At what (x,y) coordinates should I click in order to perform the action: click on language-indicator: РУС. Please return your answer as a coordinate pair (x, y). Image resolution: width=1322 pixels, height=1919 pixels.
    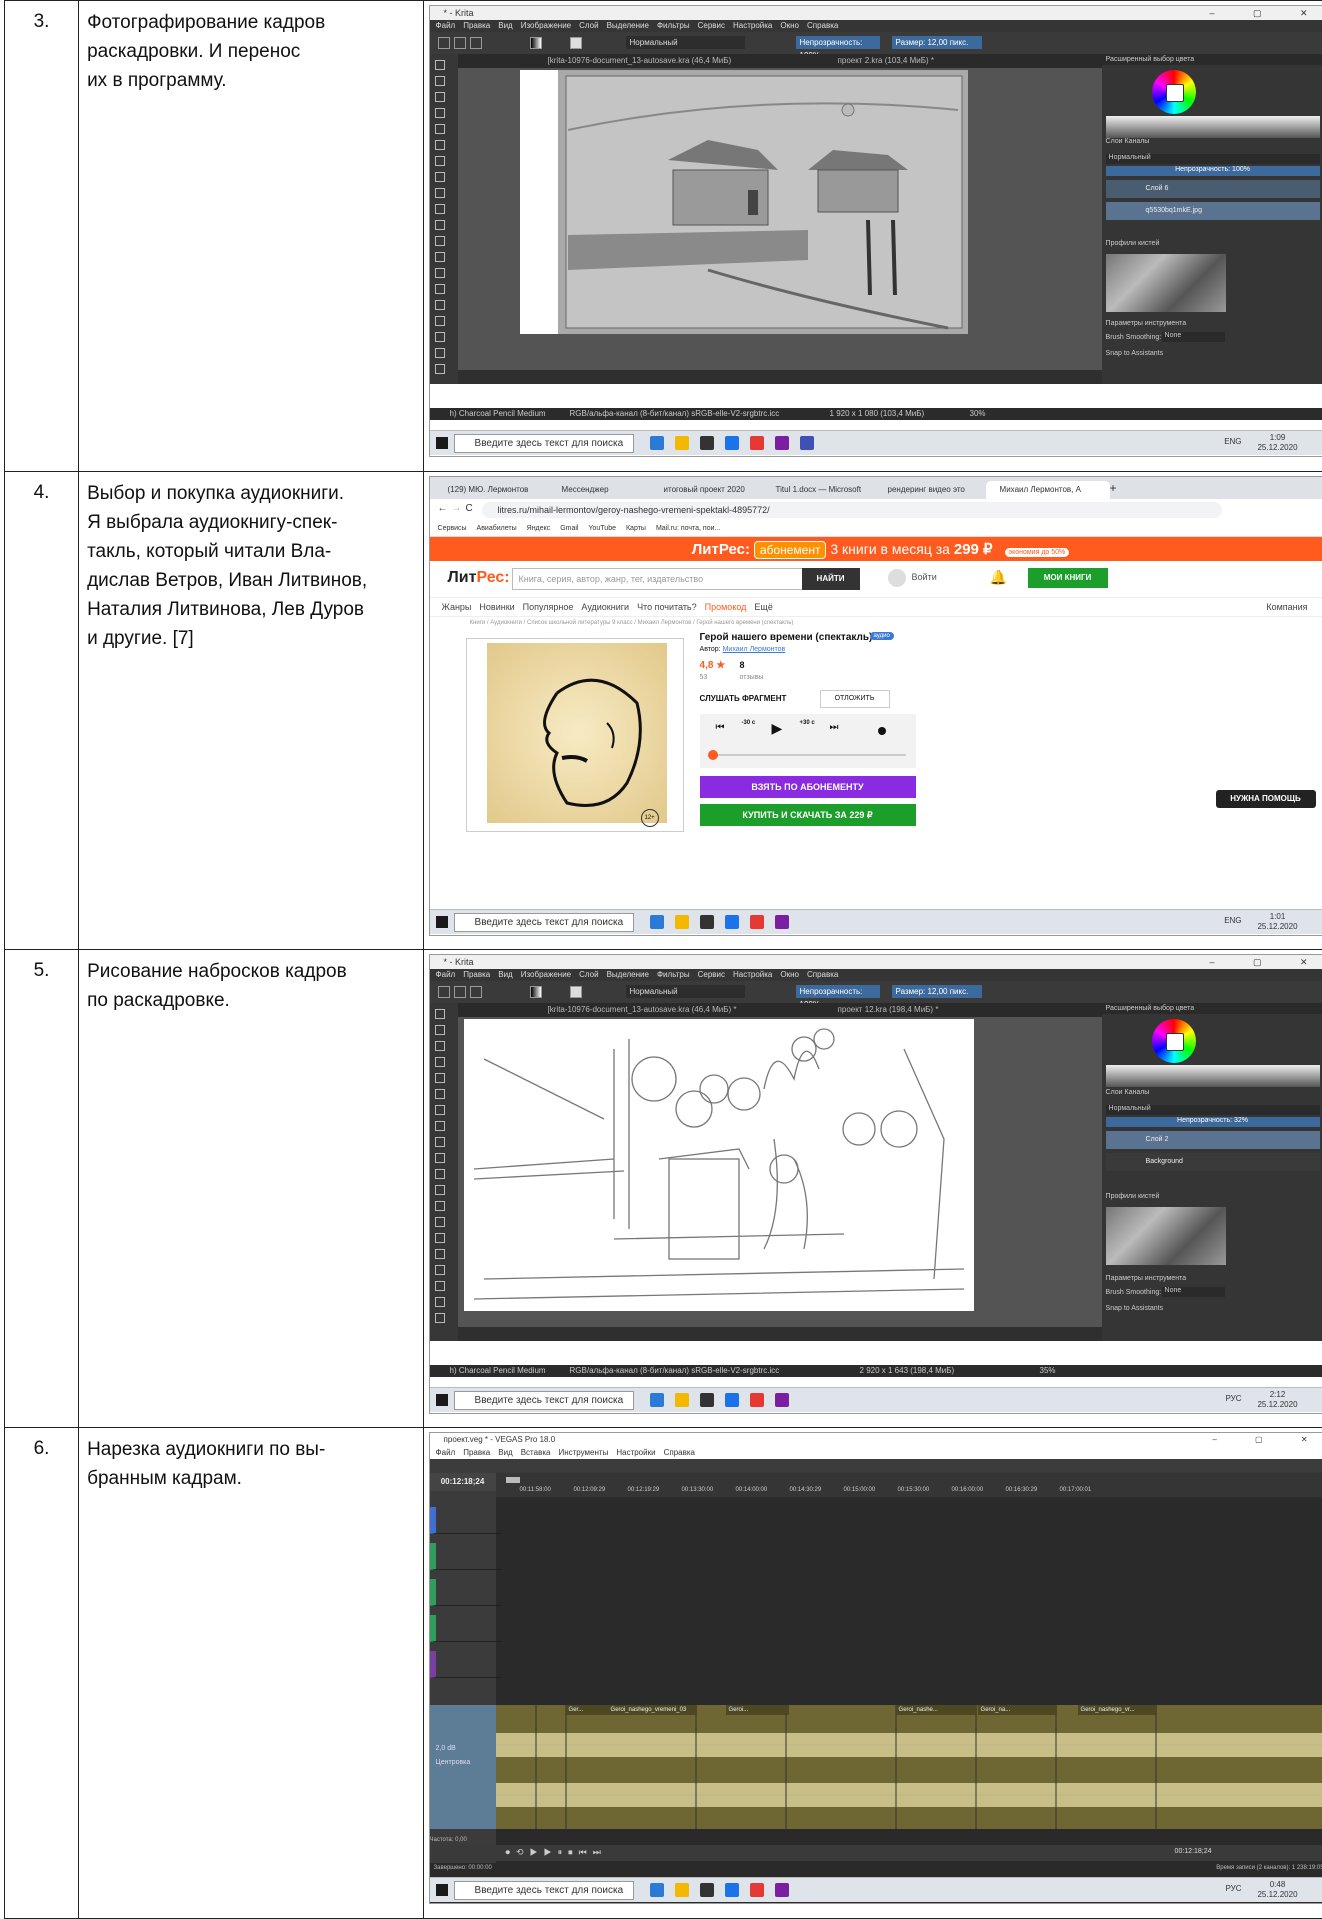
    Looking at the image, I should click on (1234, 1398).